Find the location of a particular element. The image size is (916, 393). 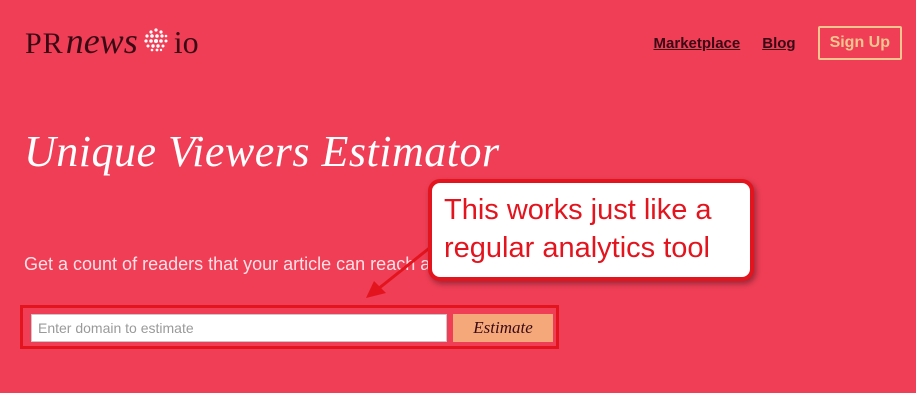

nav-marketplace-link: Marketplace is located at coordinates (697, 43).